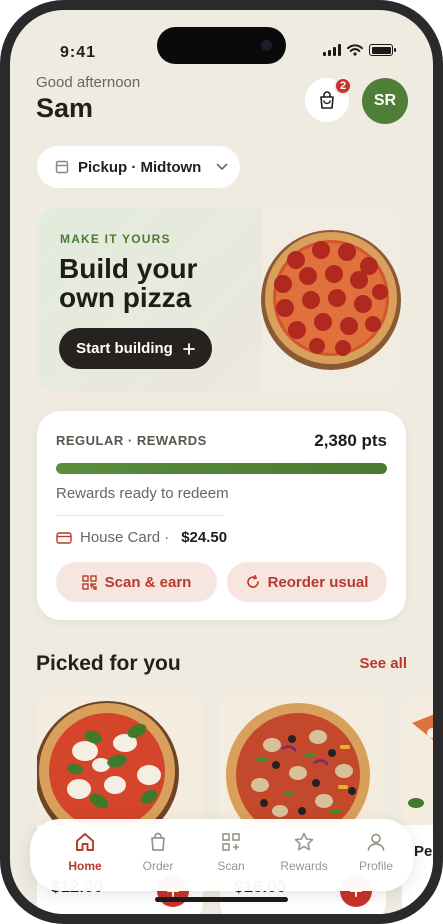 The image size is (443, 924). I want to click on battery-icon, so click(382, 50).